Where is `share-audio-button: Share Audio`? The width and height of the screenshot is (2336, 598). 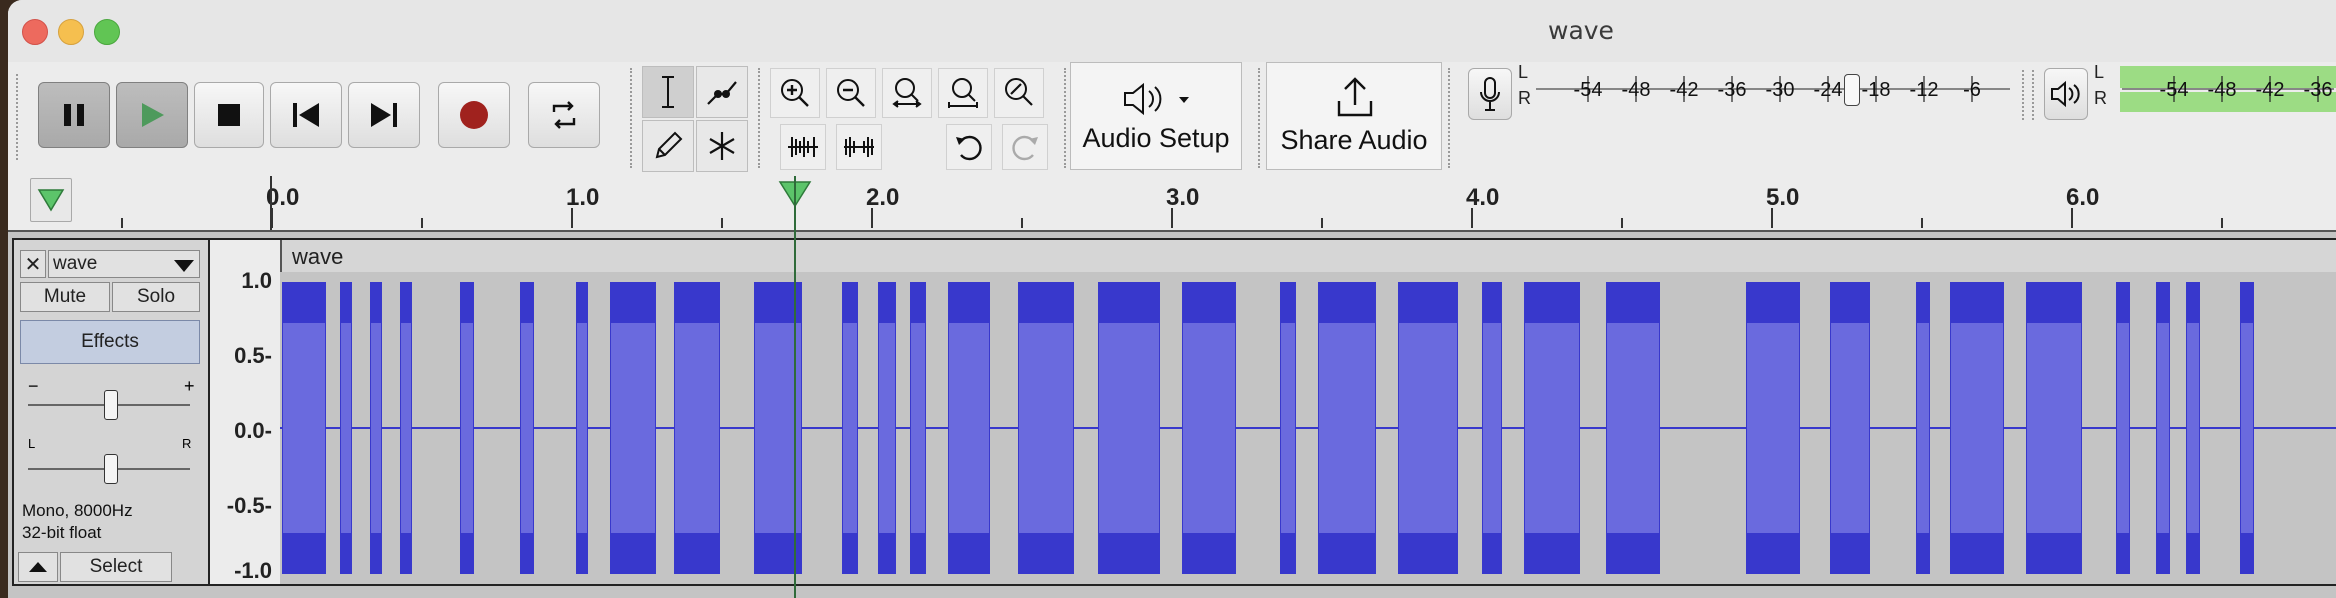
share-audio-button: Share Audio is located at coordinates (1354, 116).